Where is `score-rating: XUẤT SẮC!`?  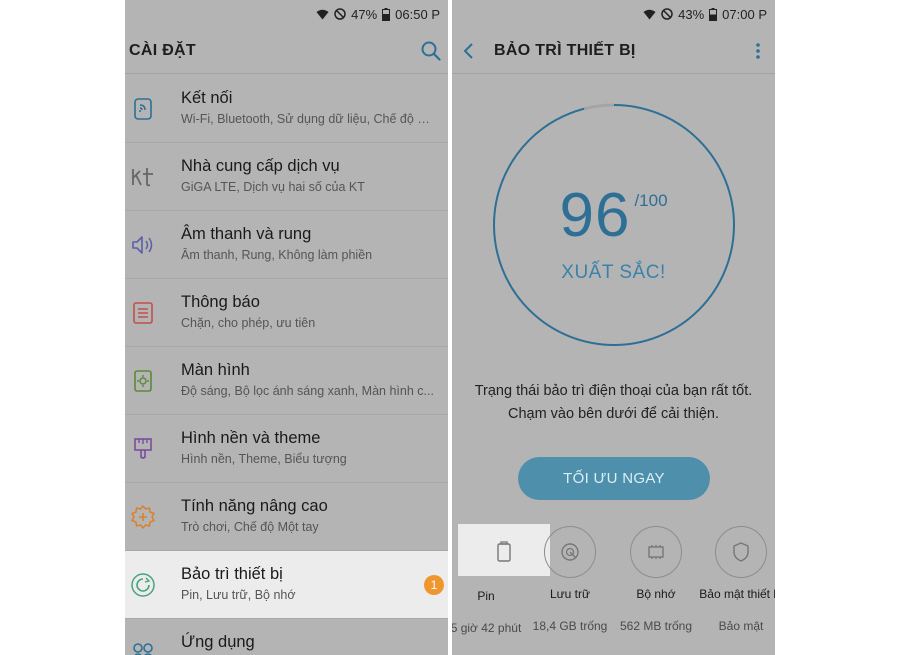
score-rating: XUẤT SẮC! is located at coordinates (613, 272).